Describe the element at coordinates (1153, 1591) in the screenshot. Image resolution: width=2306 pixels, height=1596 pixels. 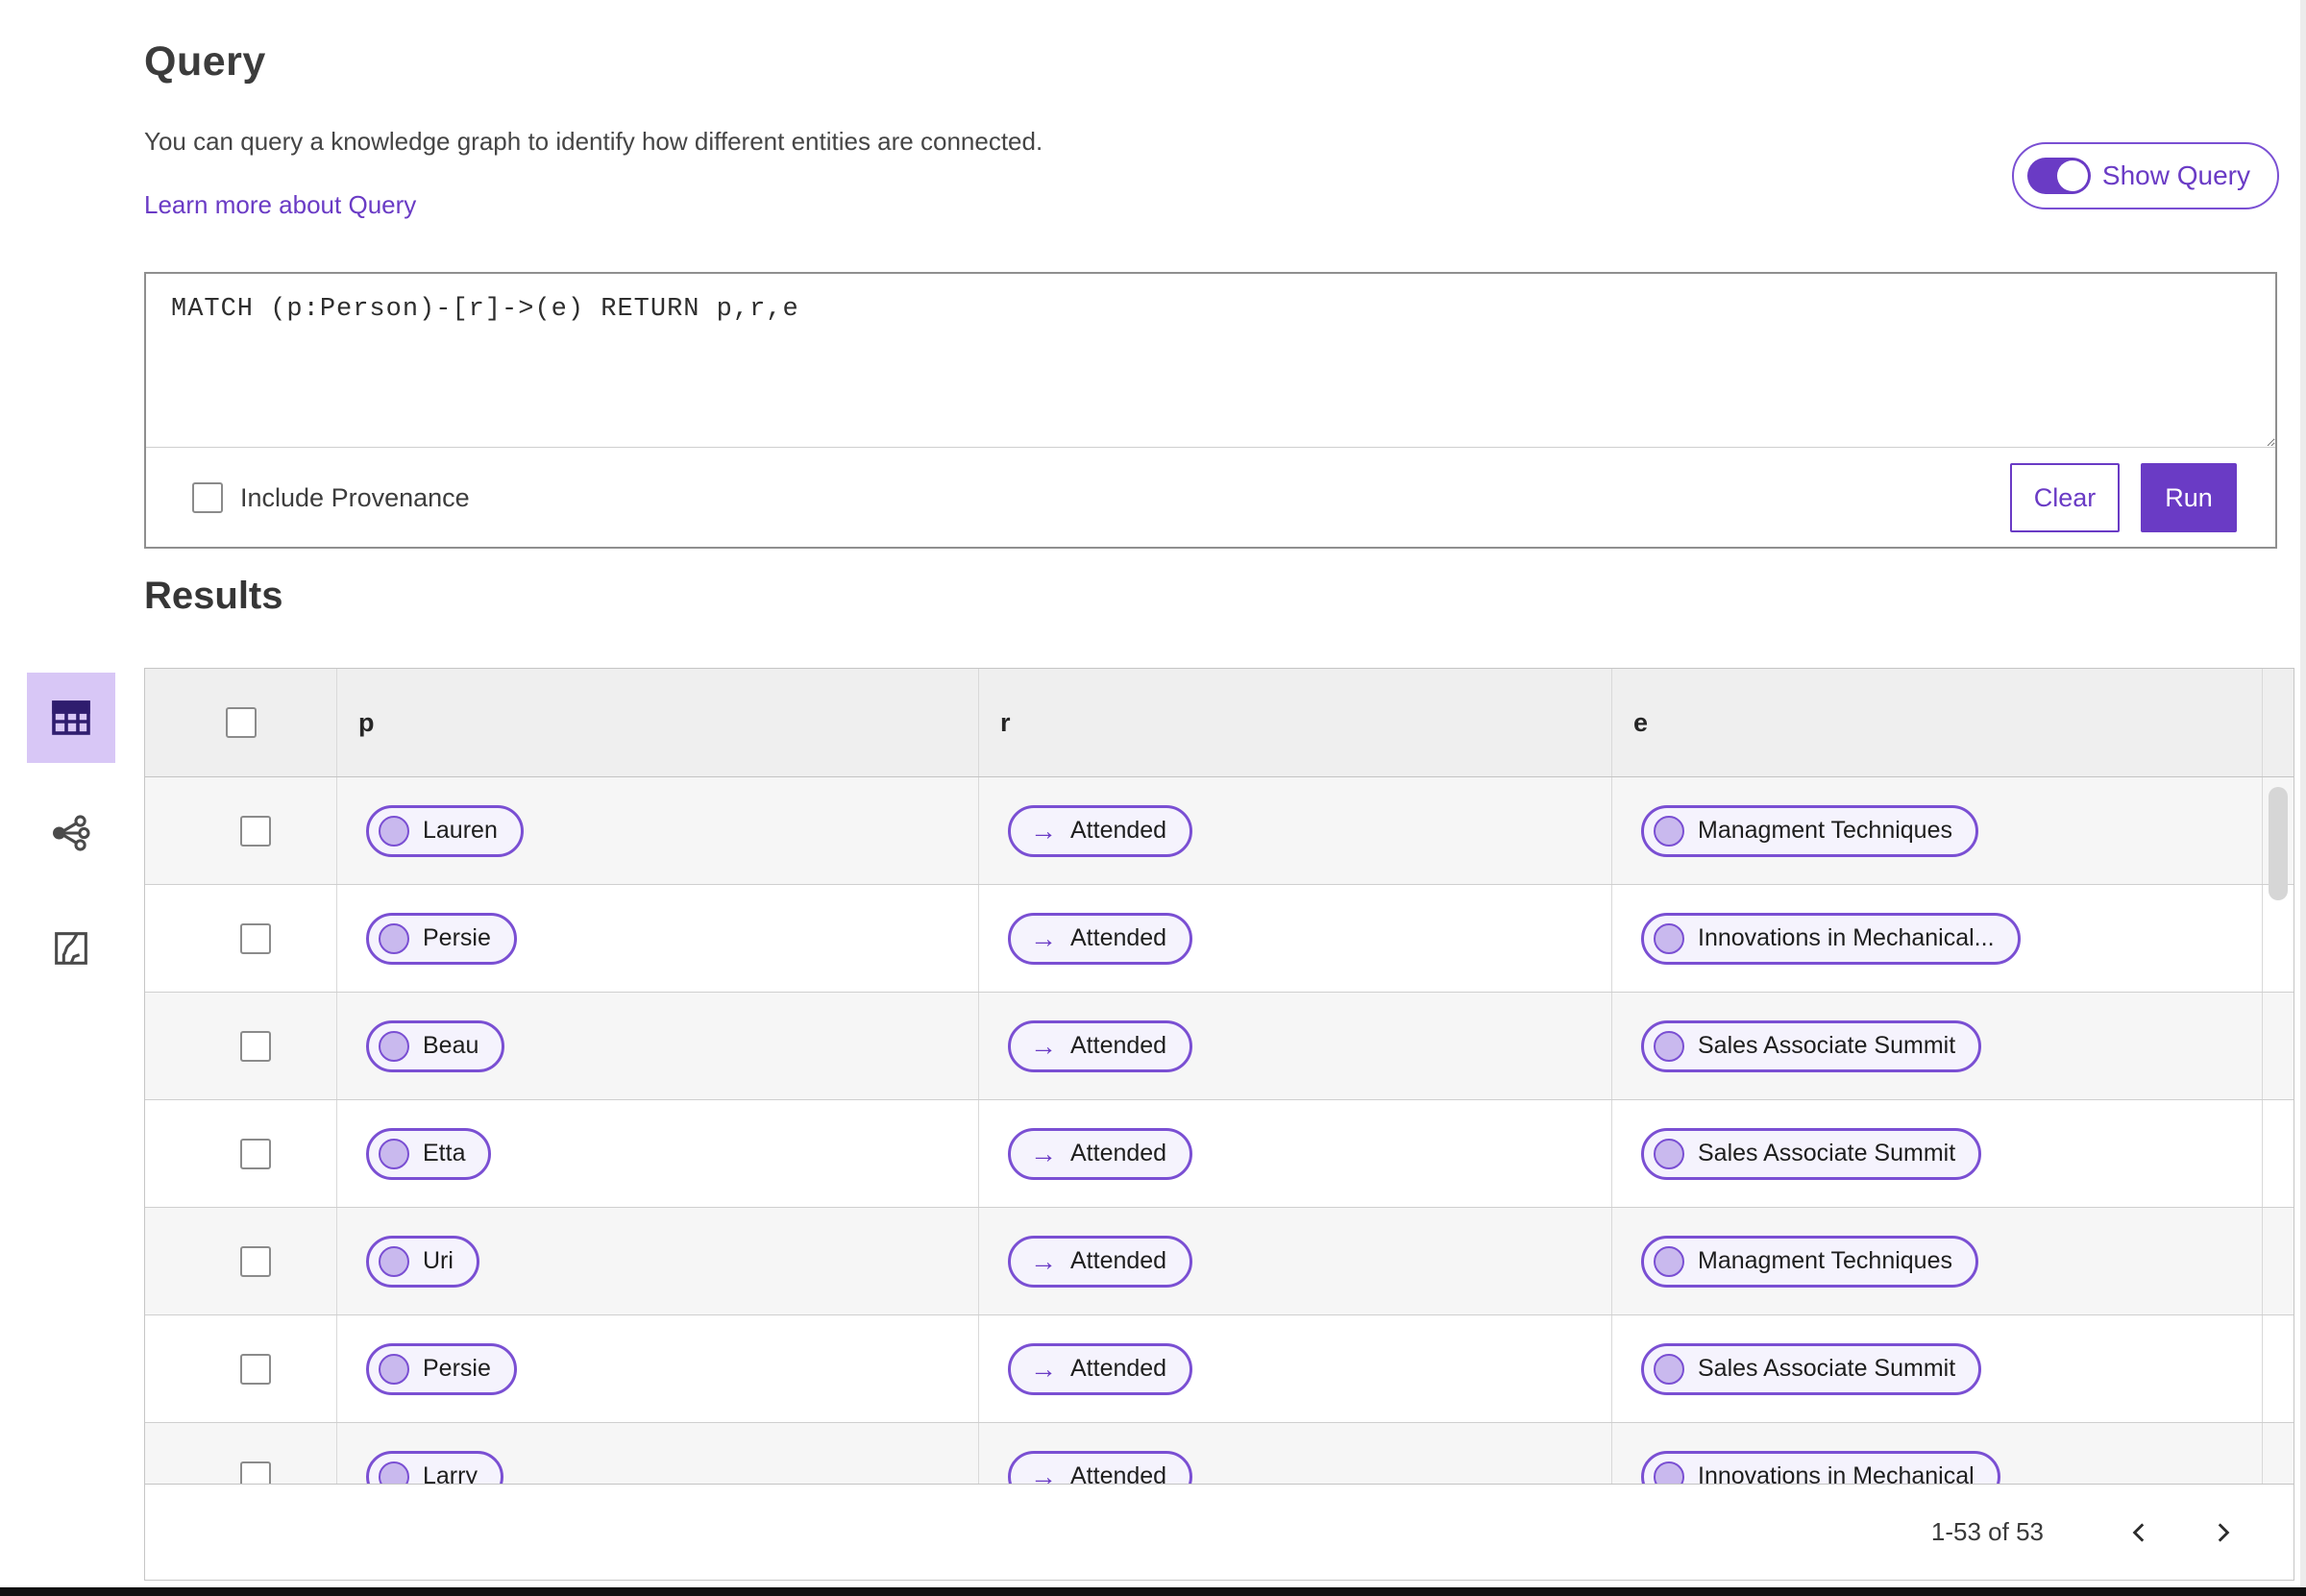
I see `window-bottom-edge` at that location.